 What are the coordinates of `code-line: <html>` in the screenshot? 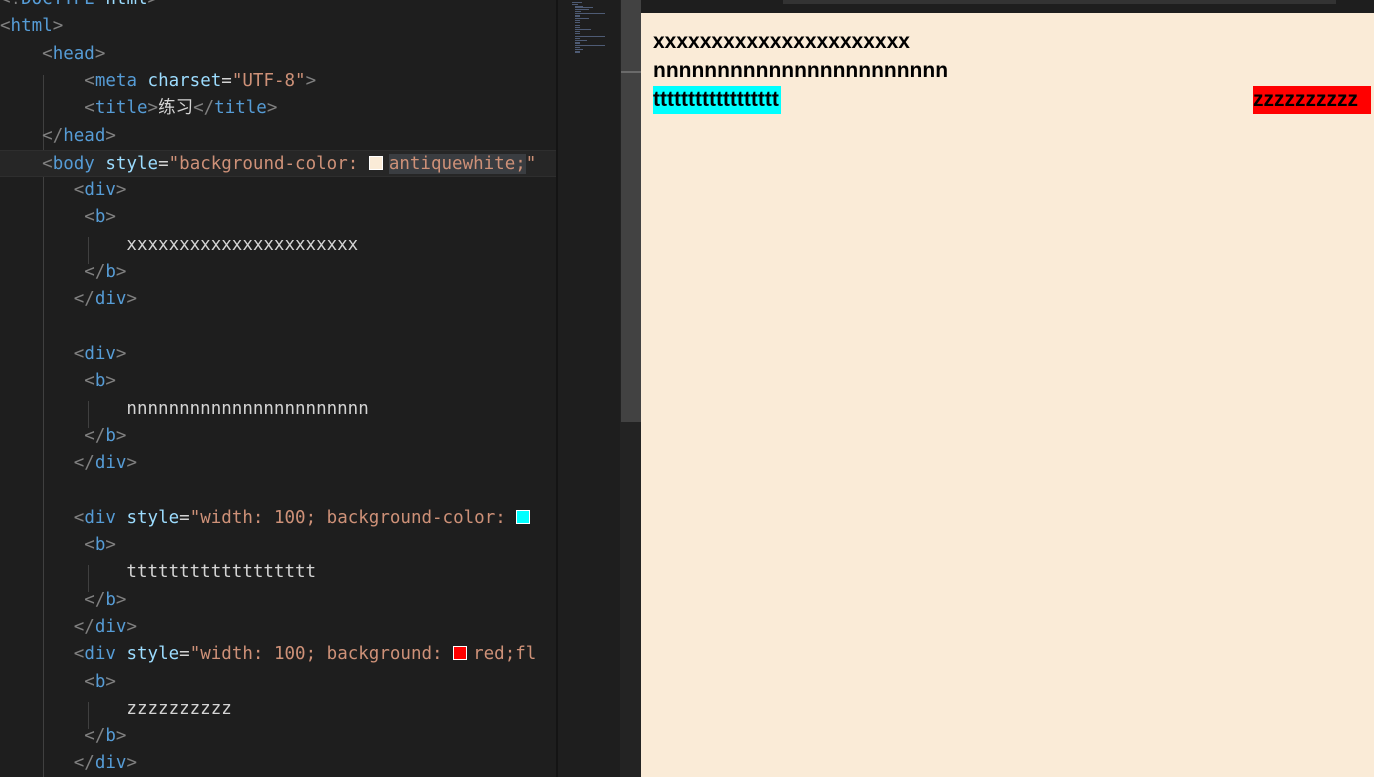 It's located at (279, 26).